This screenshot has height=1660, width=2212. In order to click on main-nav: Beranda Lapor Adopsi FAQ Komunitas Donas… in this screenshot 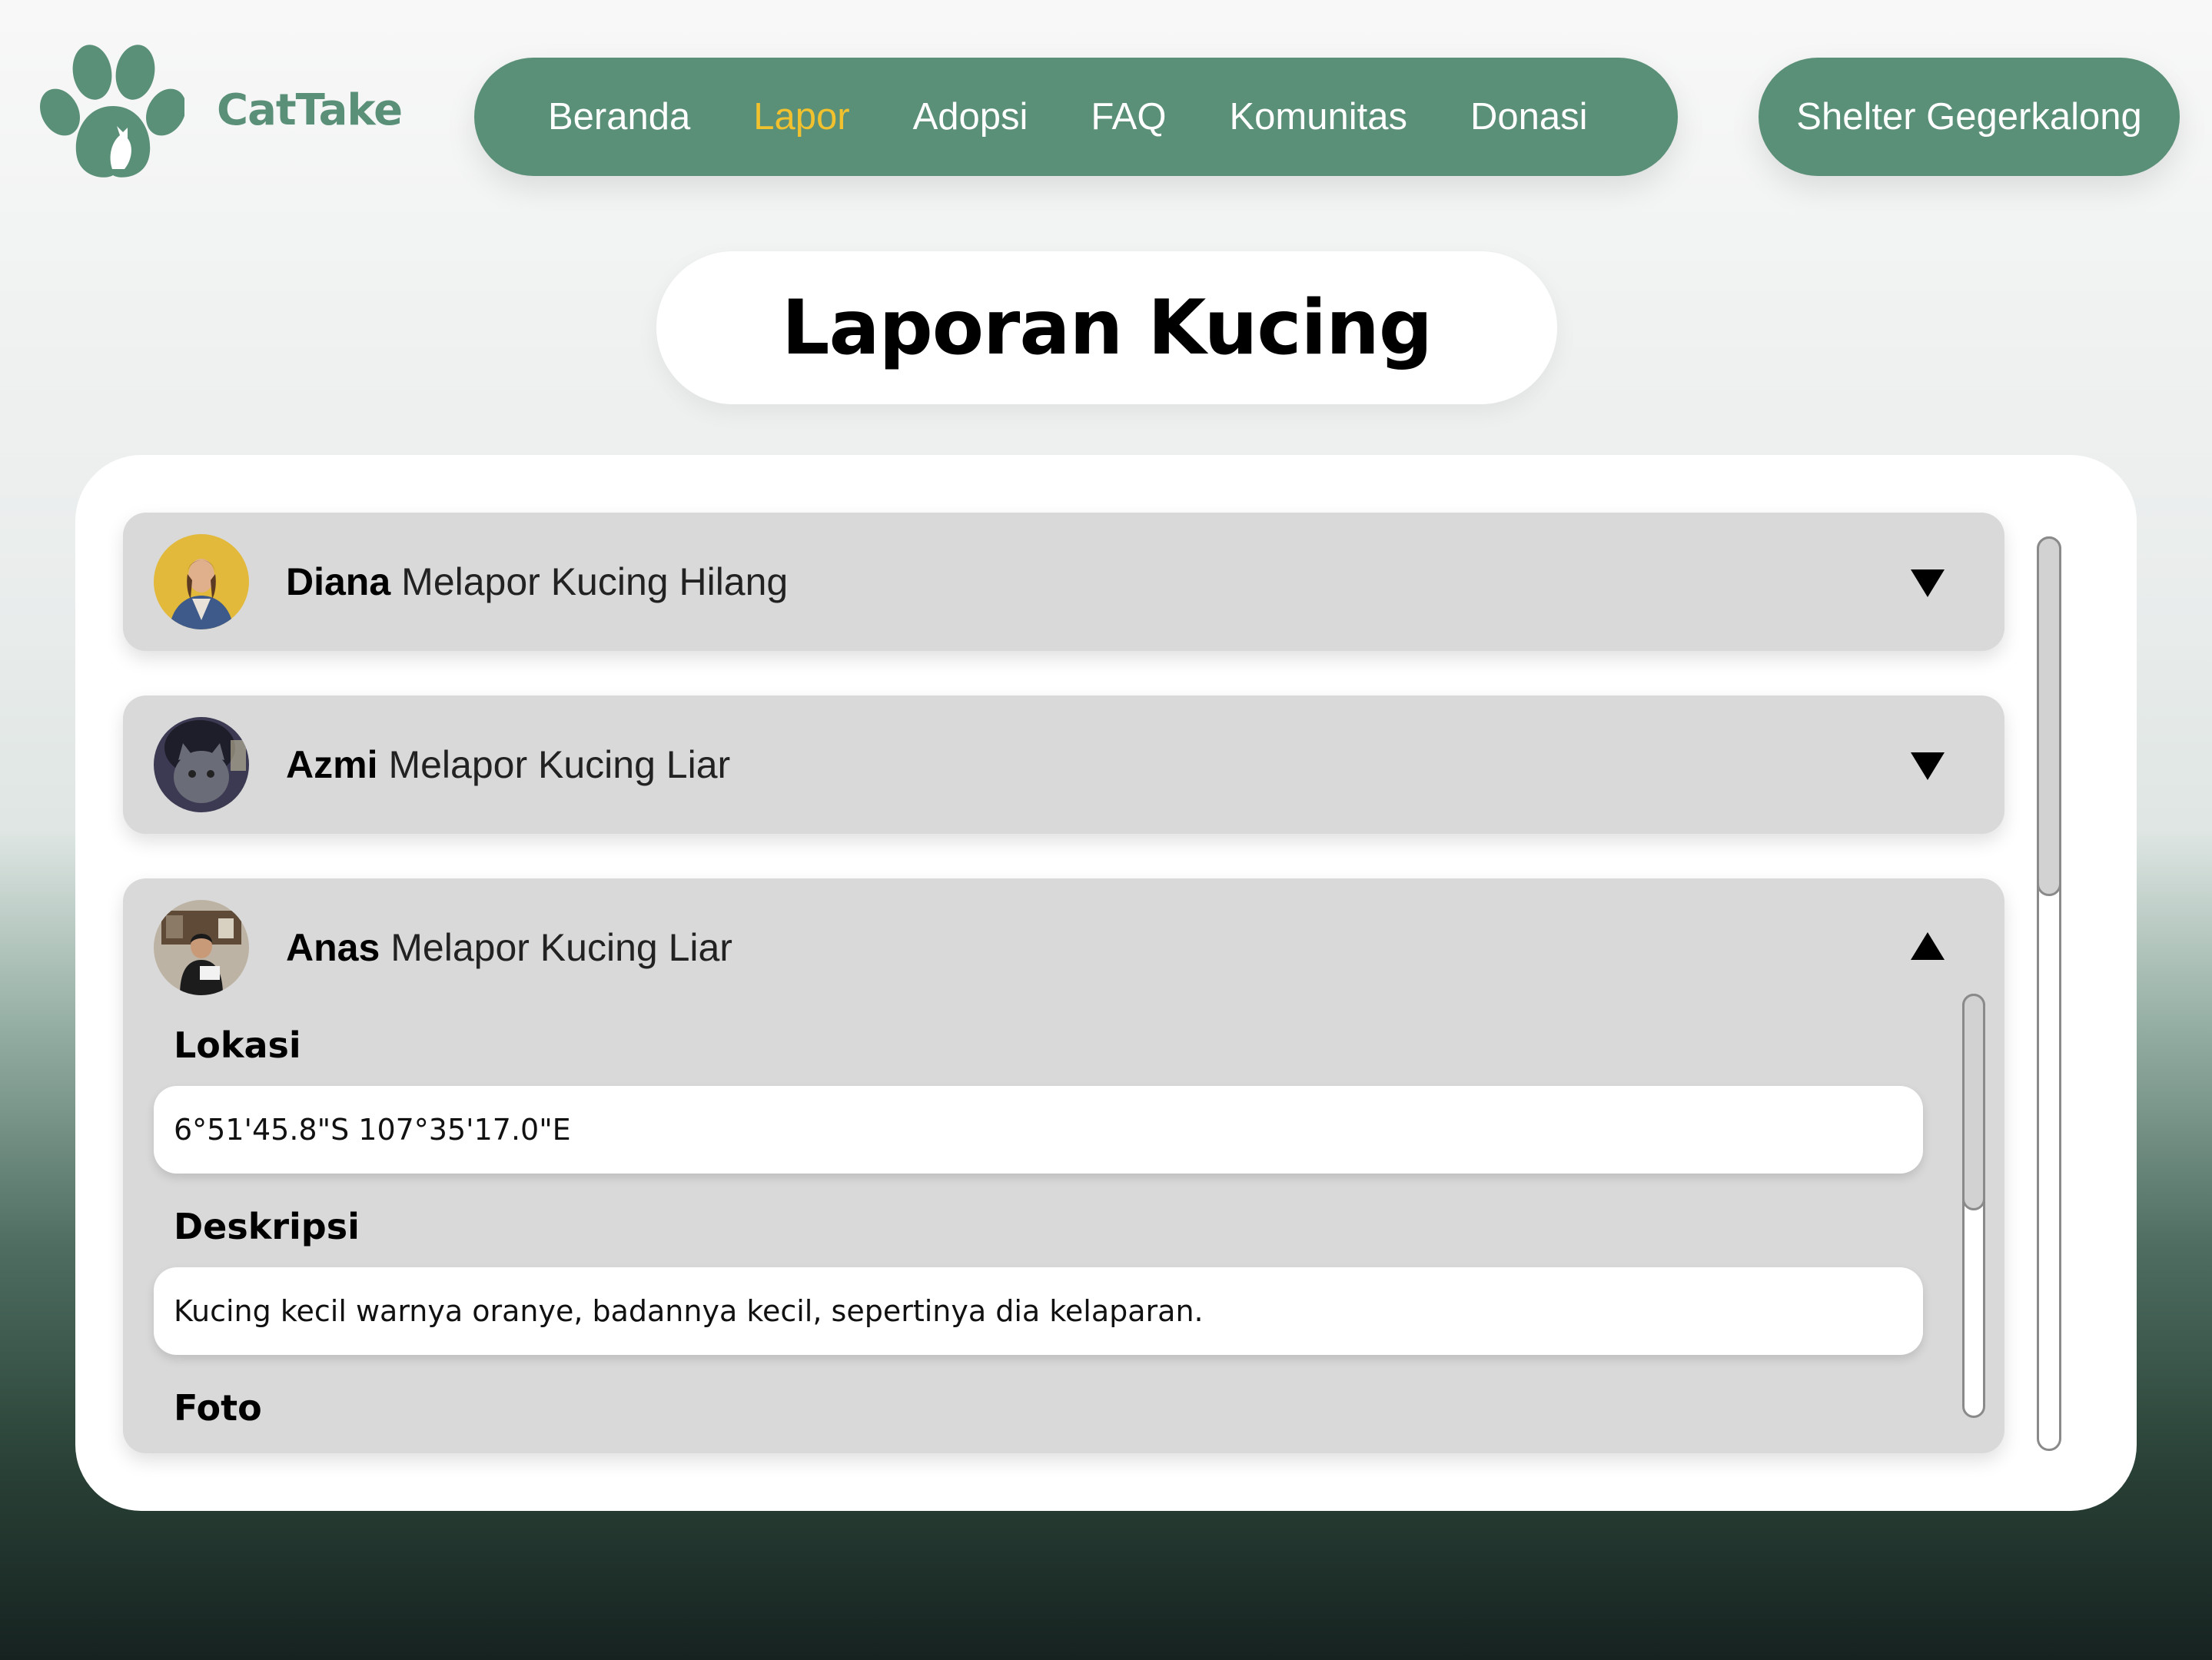, I will do `click(1076, 117)`.